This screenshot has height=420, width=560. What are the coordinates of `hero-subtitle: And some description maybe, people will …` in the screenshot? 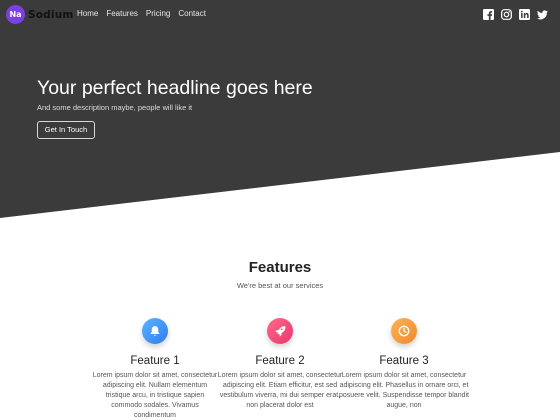 It's located at (115, 107).